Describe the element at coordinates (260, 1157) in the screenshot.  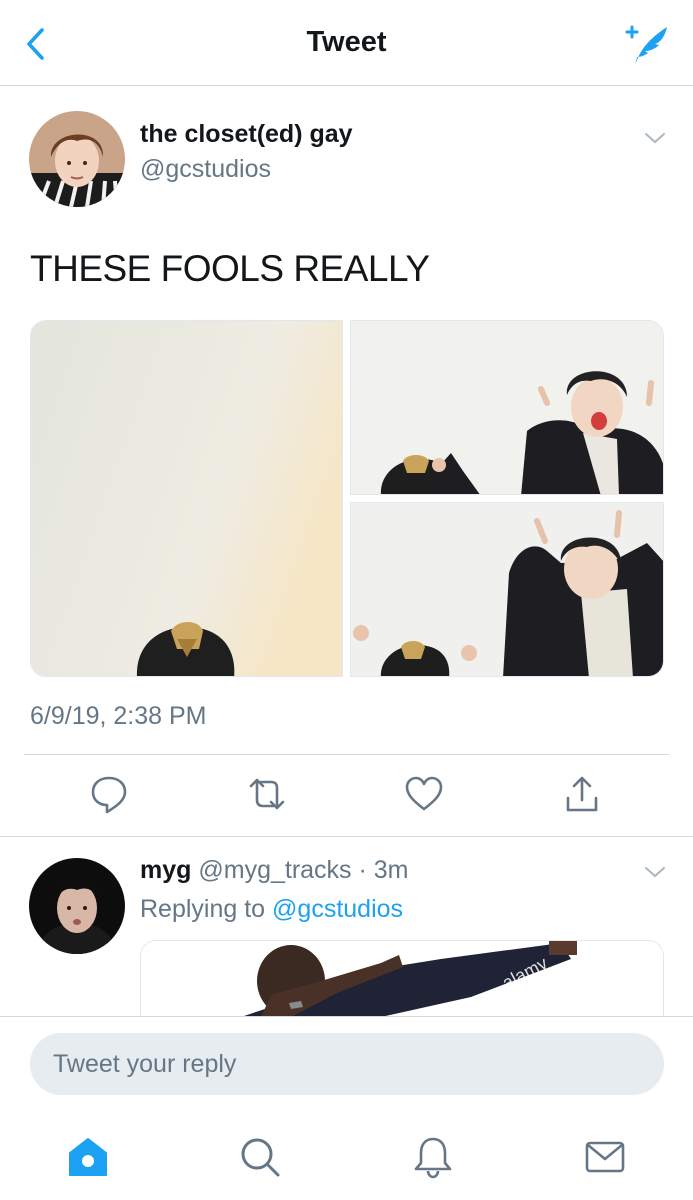
I see `search-icon` at that location.